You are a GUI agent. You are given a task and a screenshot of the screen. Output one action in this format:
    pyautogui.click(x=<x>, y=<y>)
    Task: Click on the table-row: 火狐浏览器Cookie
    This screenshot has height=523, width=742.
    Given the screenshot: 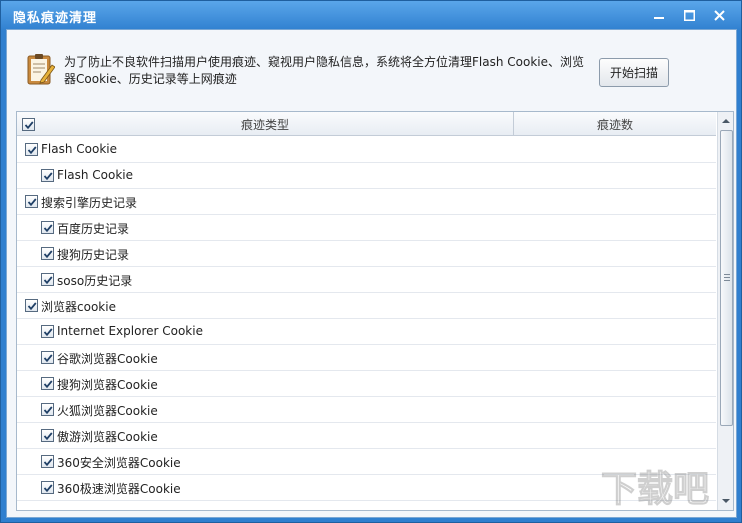 What is the action you would take?
    pyautogui.click(x=366, y=409)
    